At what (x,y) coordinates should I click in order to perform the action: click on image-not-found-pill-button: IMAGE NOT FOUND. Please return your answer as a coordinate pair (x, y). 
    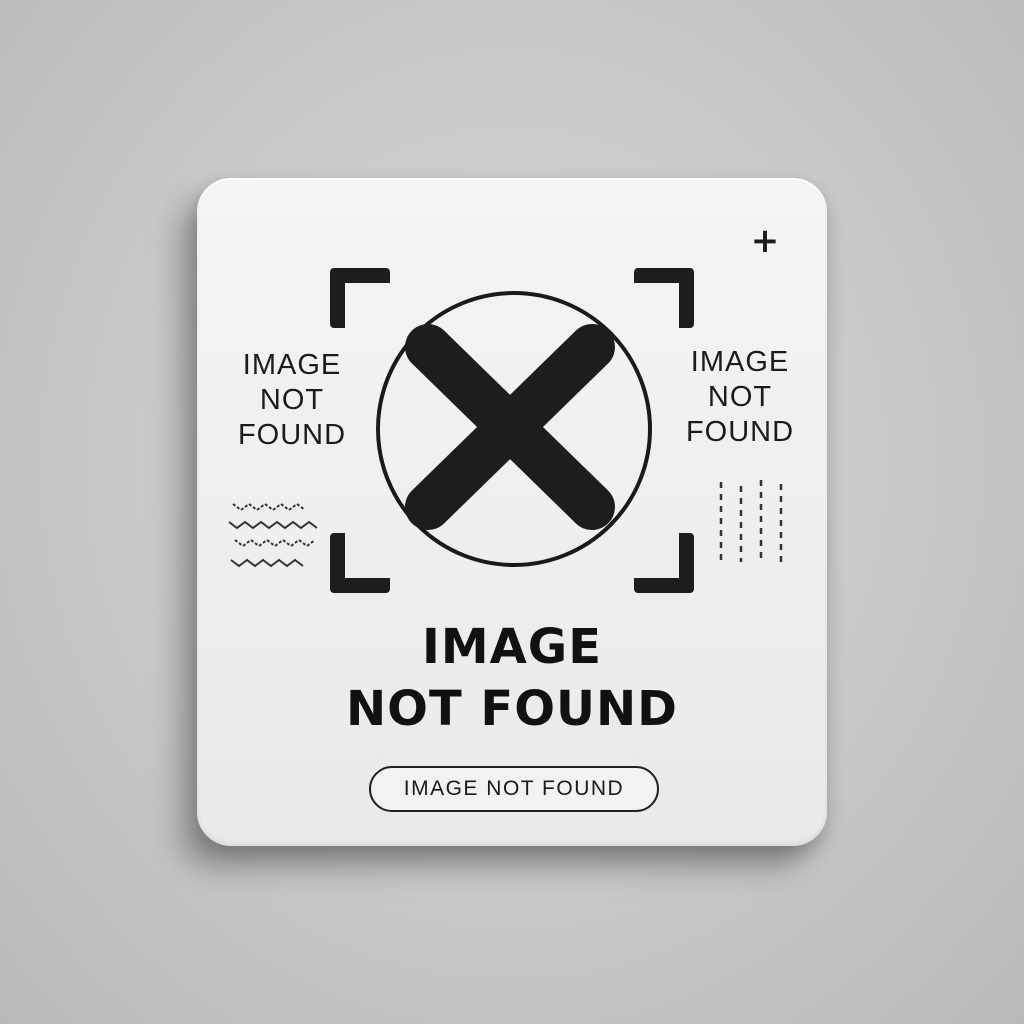
    Looking at the image, I should click on (514, 789).